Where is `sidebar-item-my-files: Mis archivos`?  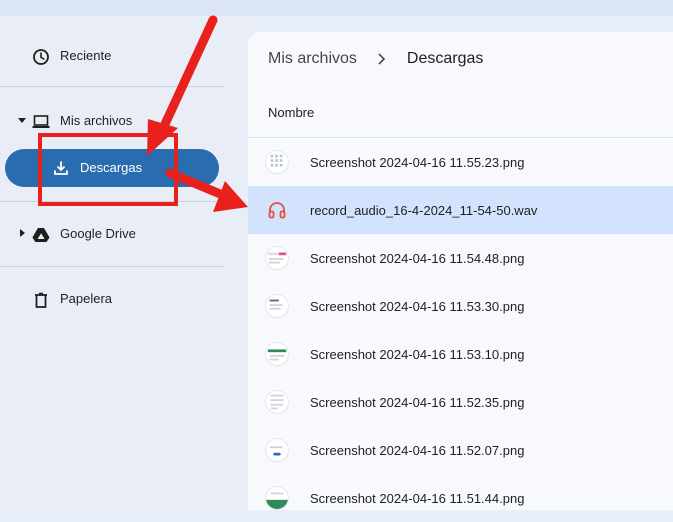 sidebar-item-my-files: Mis archivos is located at coordinates (124, 121).